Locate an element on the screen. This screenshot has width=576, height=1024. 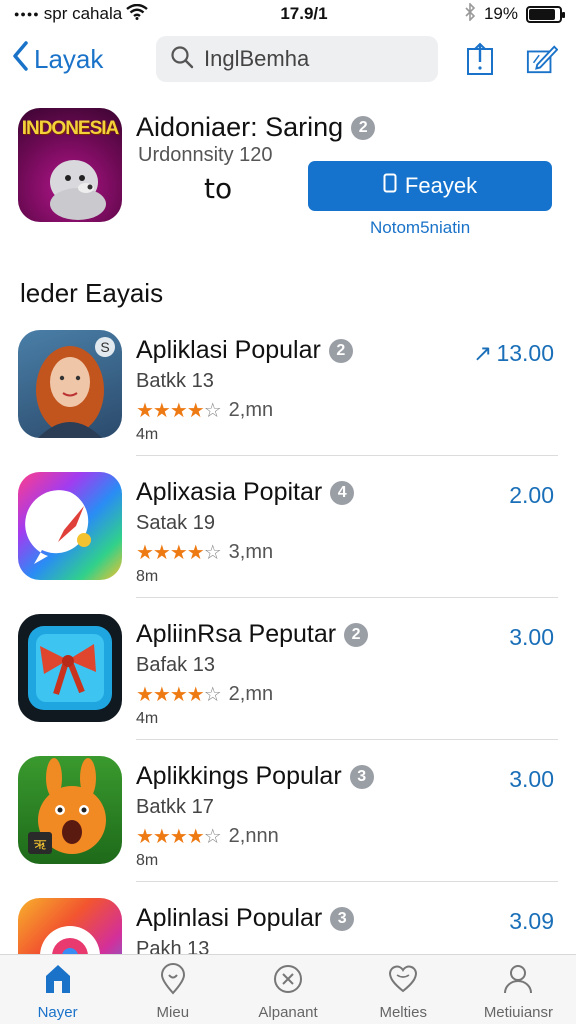
arrow-icon: ↗ is located at coordinates (483, 353).